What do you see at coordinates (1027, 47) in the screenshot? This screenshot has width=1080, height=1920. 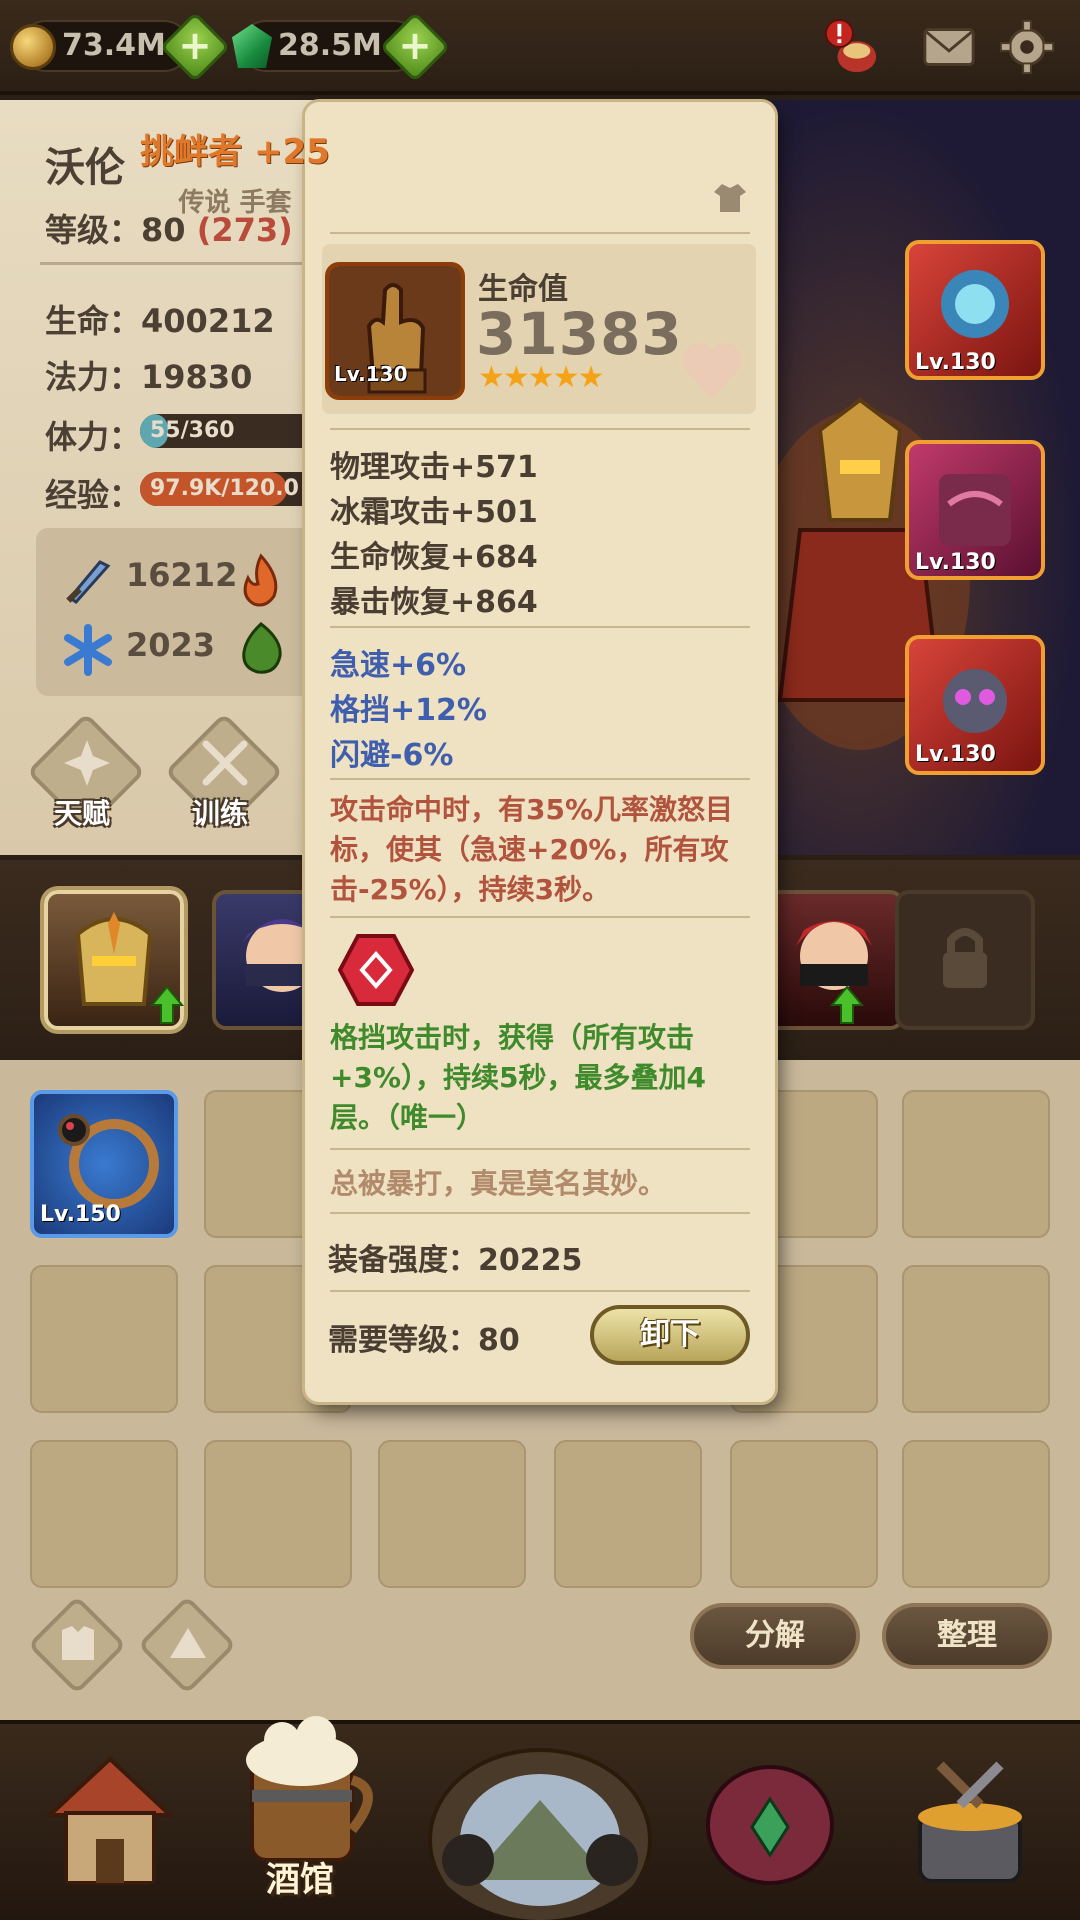 I see `gear-icon` at bounding box center [1027, 47].